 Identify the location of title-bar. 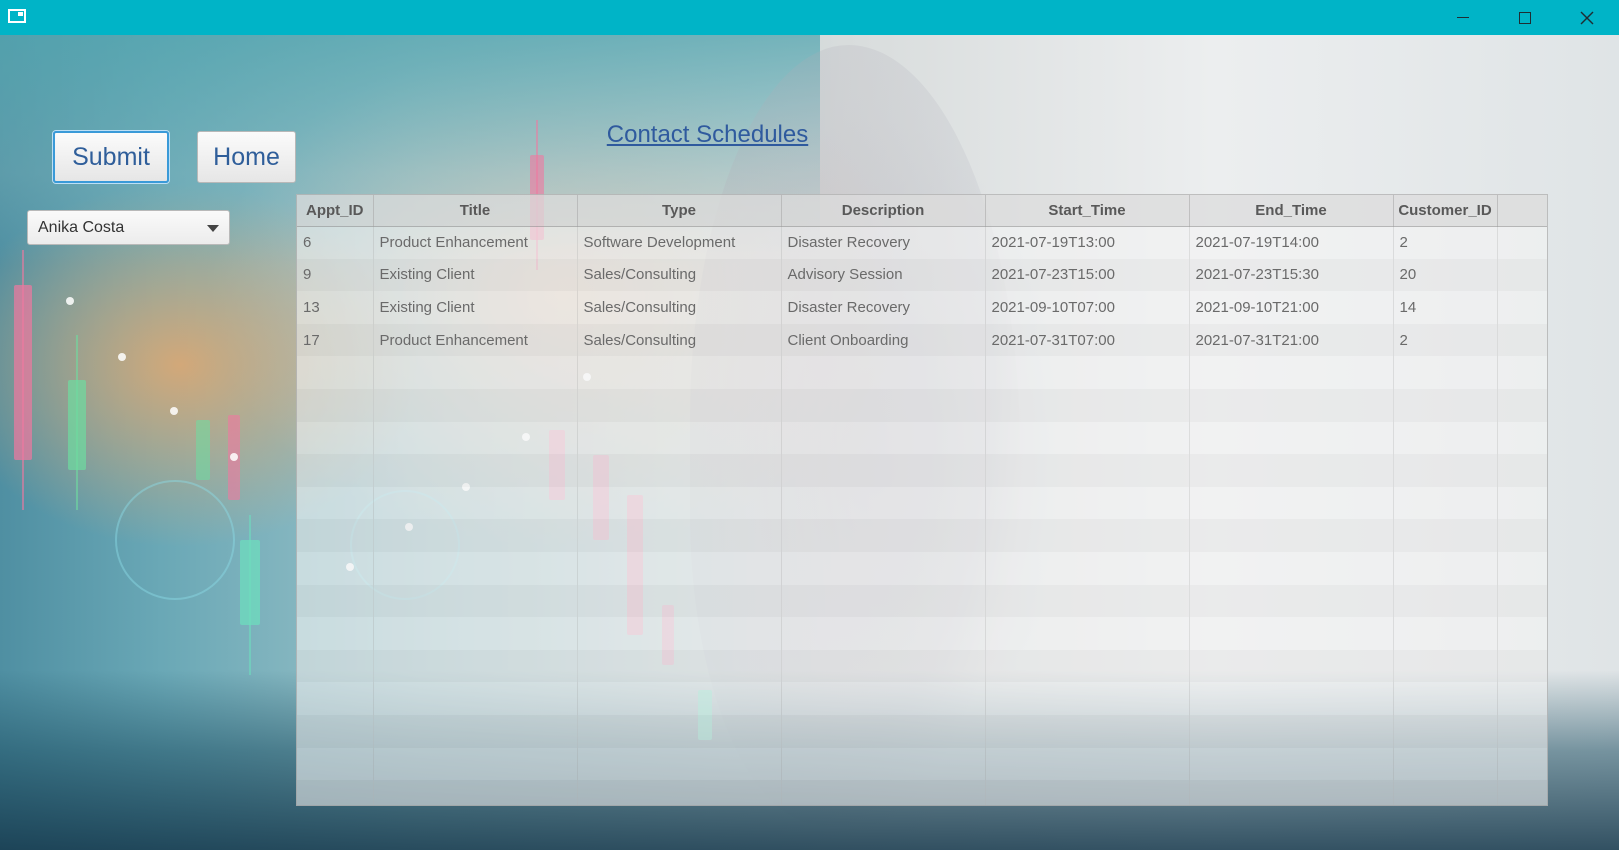
(809, 17).